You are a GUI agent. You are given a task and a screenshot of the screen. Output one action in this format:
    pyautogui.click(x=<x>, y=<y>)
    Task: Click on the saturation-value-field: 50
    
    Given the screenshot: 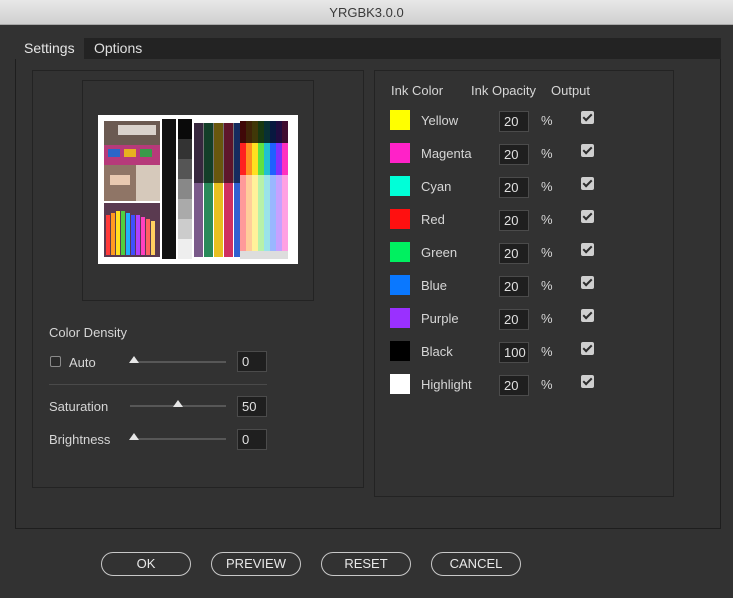 What is the action you would take?
    pyautogui.click(x=252, y=406)
    